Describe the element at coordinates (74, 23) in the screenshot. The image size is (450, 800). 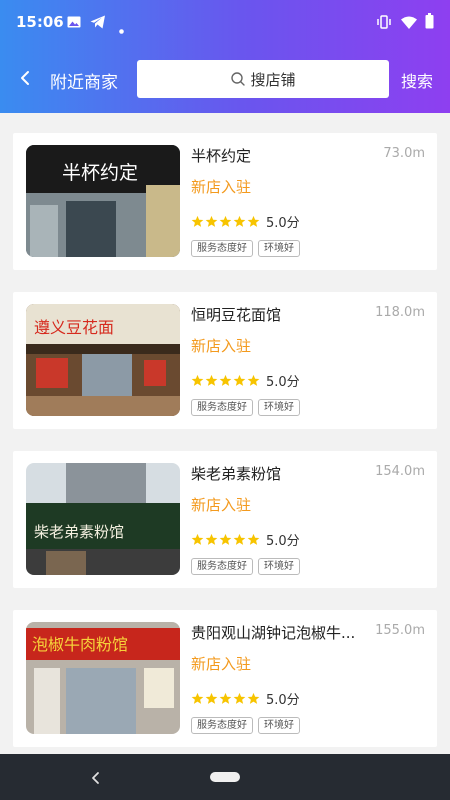
I see `image-icon` at that location.